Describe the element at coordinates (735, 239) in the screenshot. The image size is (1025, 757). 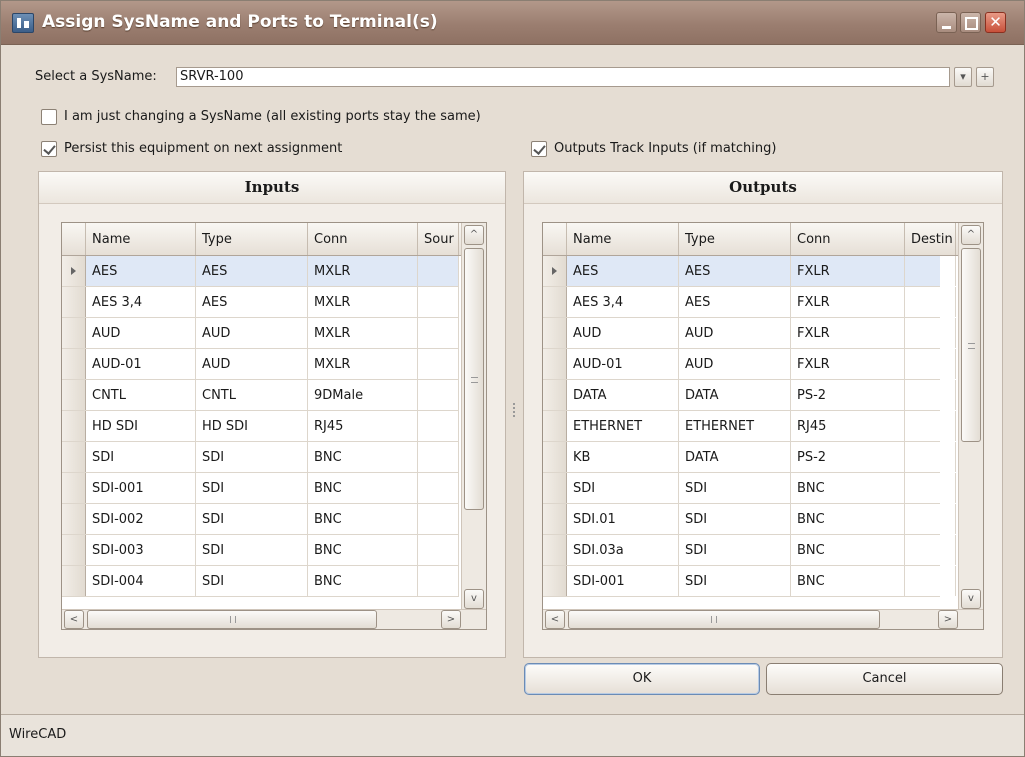
I see `column-header: Type` at that location.